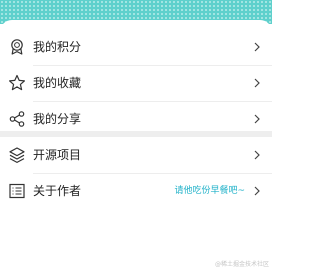 This screenshot has width=320, height=272. I want to click on star-icon, so click(17, 82).